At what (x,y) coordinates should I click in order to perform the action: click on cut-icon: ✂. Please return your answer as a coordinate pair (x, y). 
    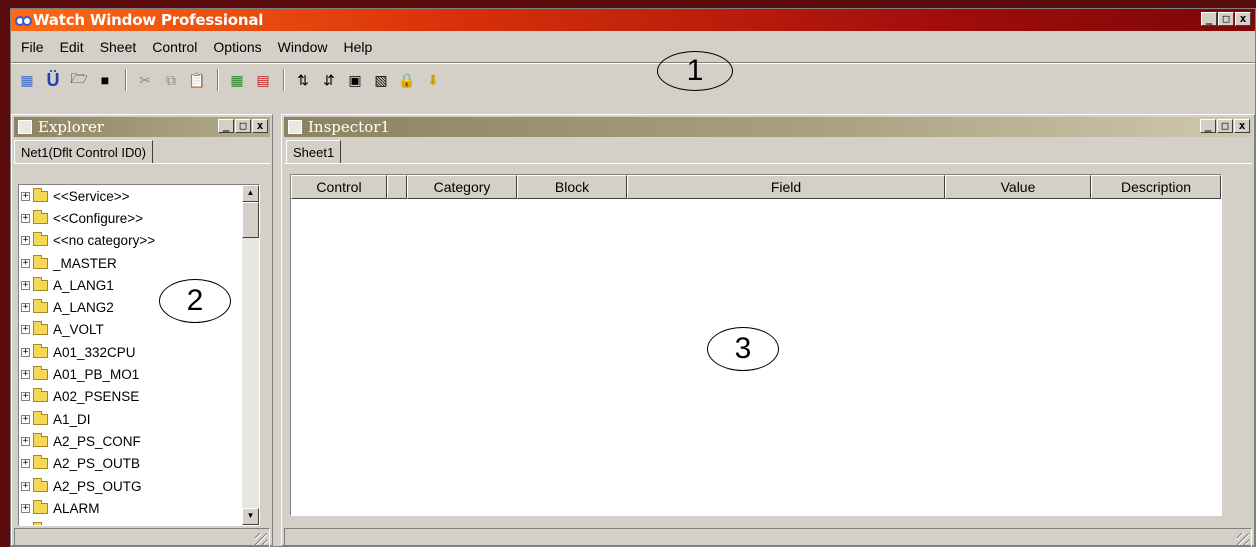
    Looking at the image, I should click on (145, 80).